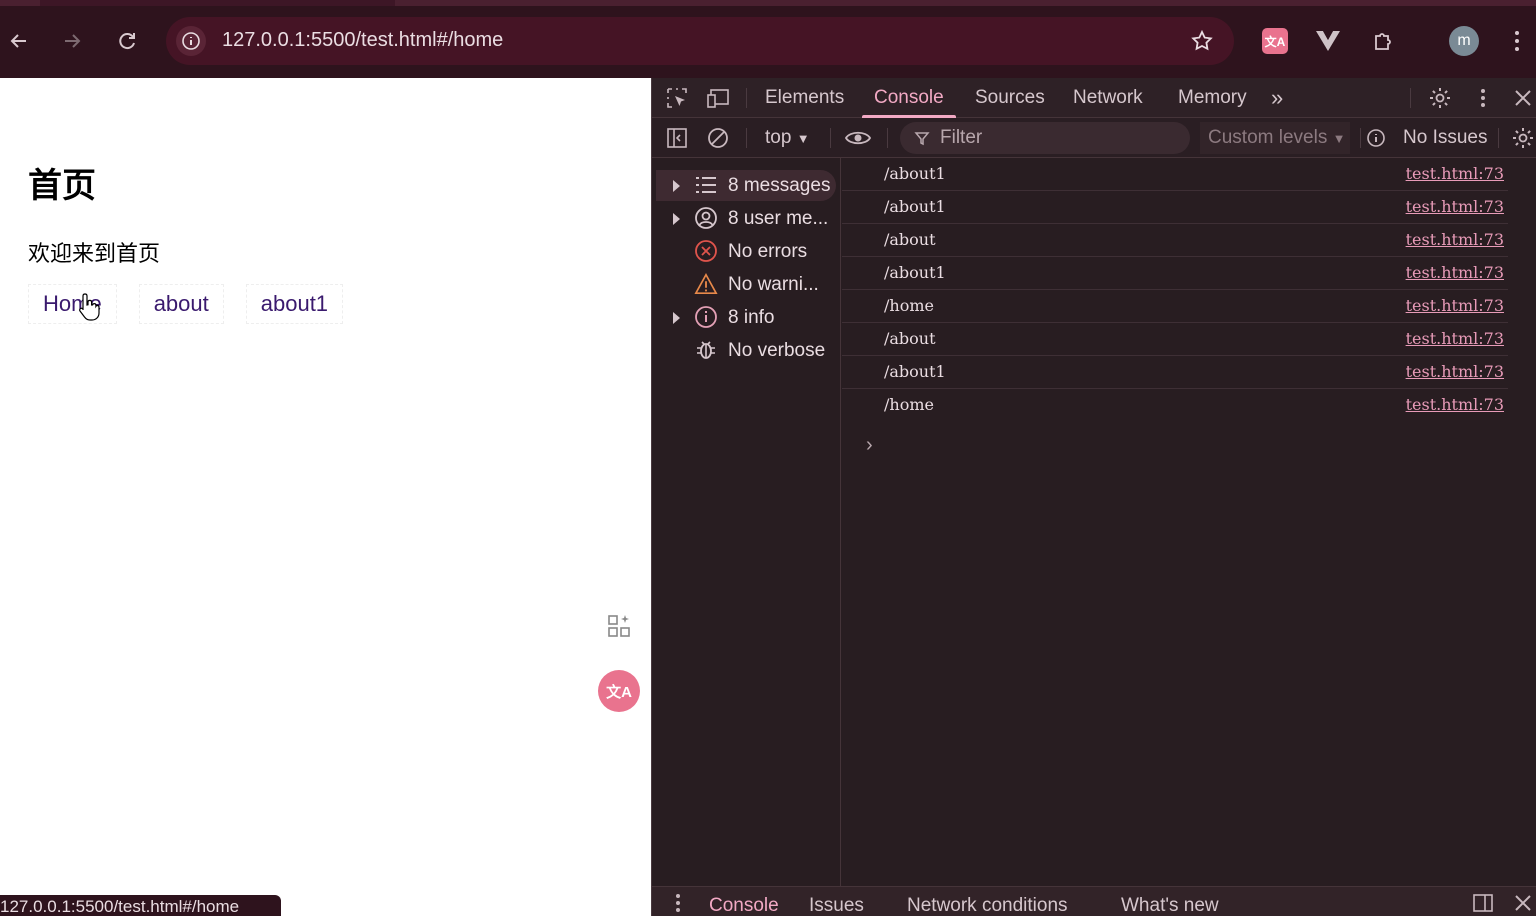  Describe the element at coordinates (1275, 41) in the screenshot. I see `translate-extension-icon: 文A` at that location.